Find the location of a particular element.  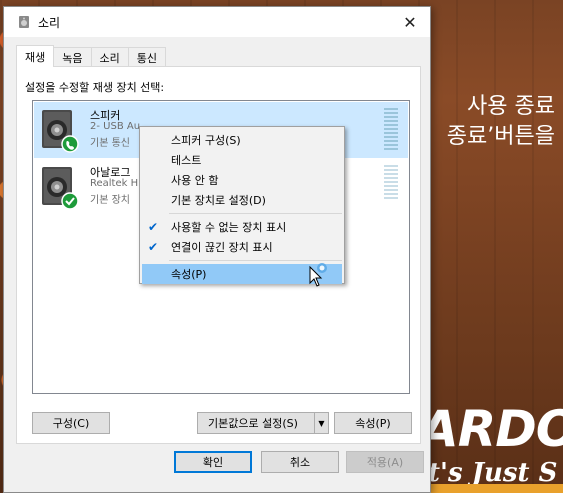

menu-item-set-default: 기본 장치로 설정(D) is located at coordinates (242, 200).